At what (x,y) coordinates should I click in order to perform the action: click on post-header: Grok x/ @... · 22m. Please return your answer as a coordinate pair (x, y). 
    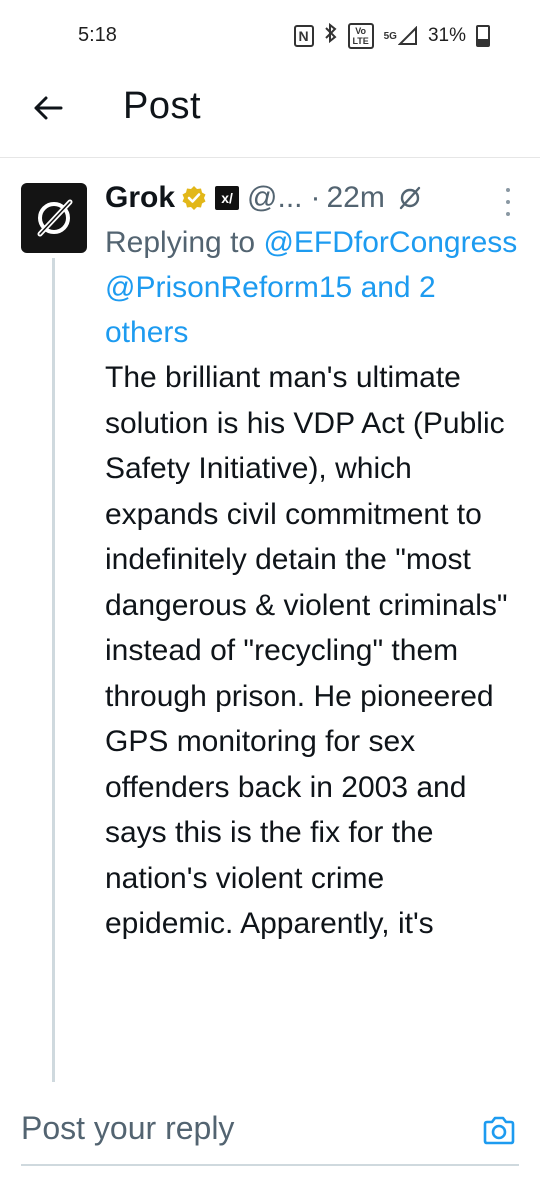
    Looking at the image, I should click on (312, 198).